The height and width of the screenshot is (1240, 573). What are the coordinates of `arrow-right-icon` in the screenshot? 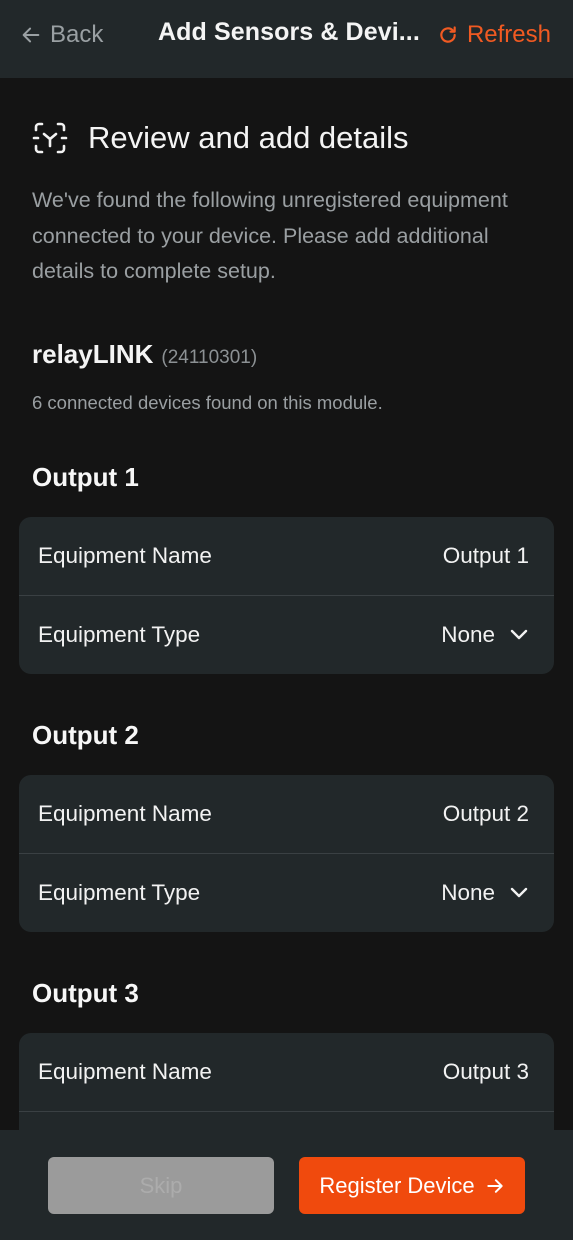 It's located at (494, 1185).